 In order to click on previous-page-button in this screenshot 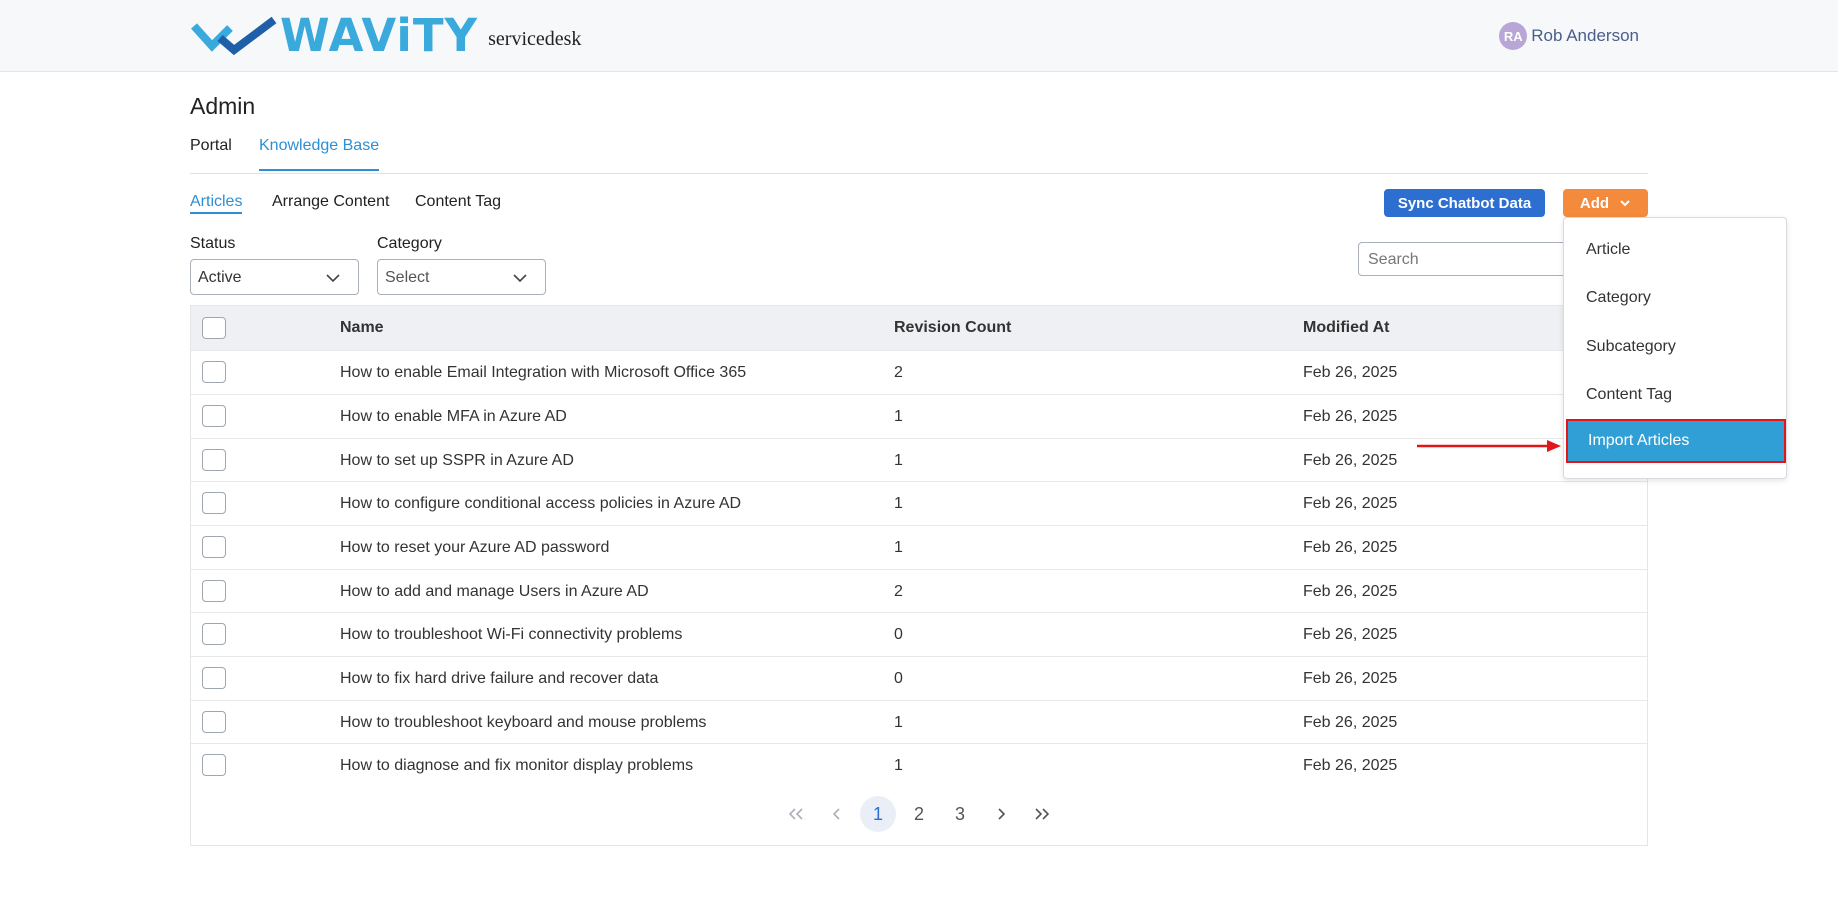, I will do `click(837, 814)`.